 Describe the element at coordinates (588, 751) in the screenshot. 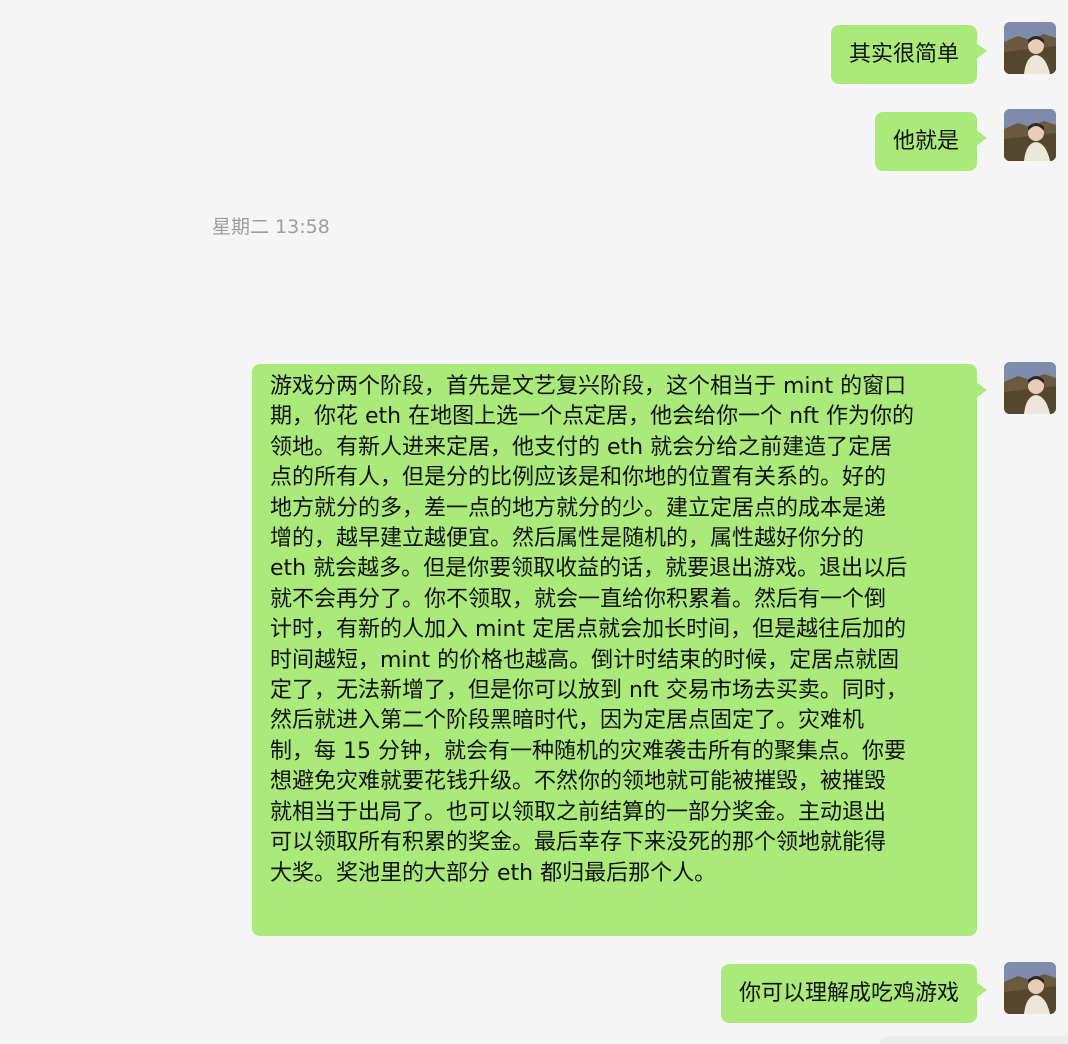

I see `message-line: 制，每 15 分钟，就会有一种随机的灾难袭击所有的聚集点。你要` at that location.